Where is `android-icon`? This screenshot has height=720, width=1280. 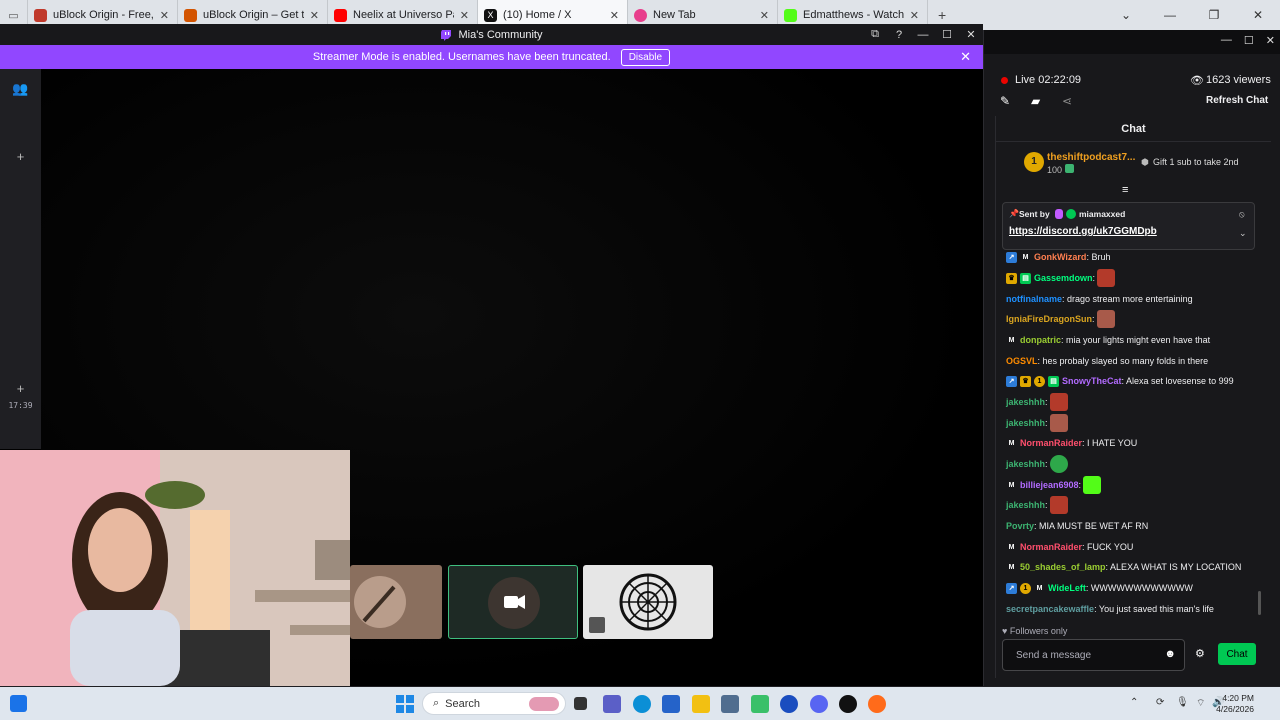 android-icon is located at coordinates (760, 704).